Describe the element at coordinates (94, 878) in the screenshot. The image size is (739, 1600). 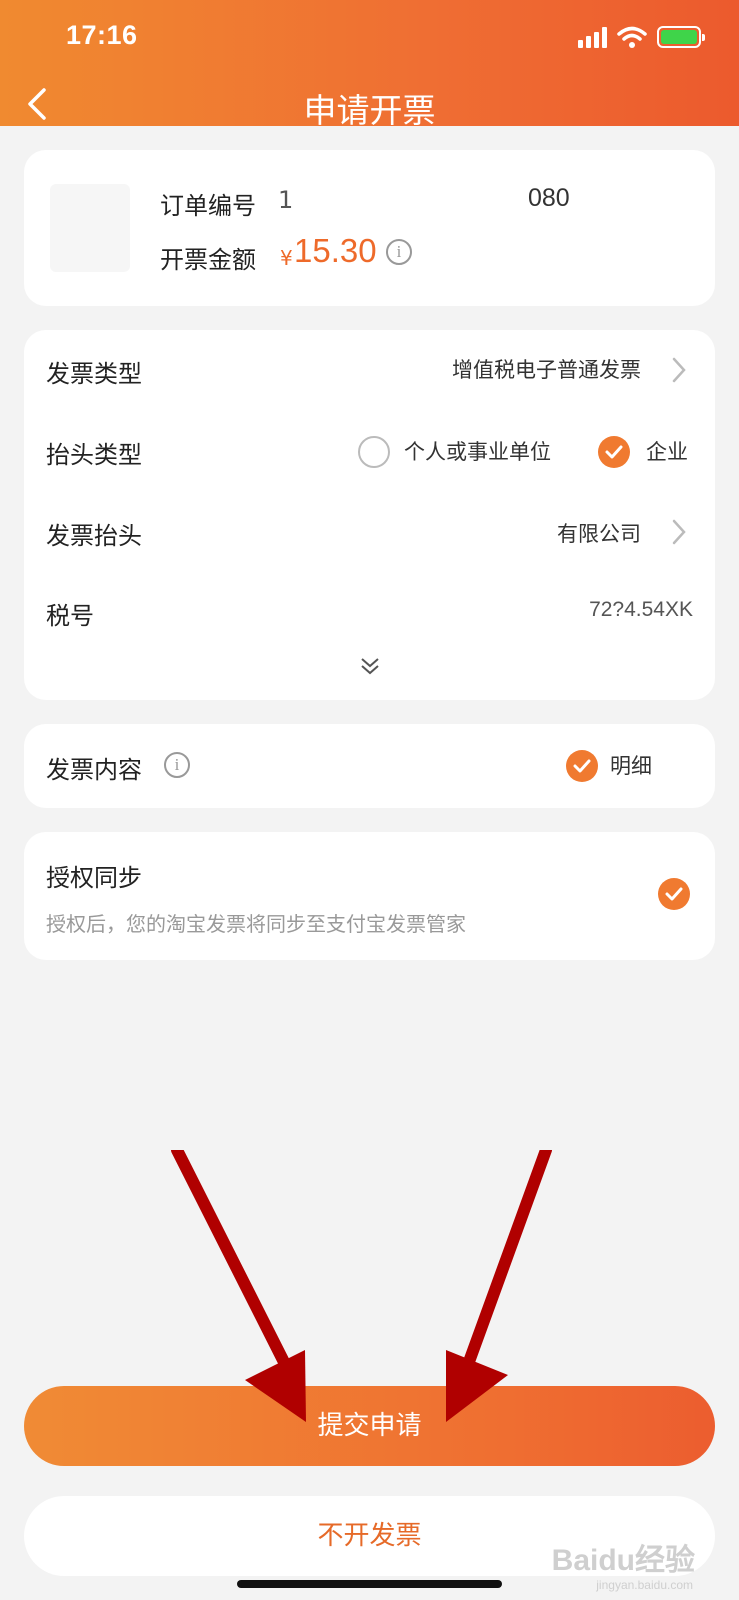
I see `auth-title: 授权同步` at that location.